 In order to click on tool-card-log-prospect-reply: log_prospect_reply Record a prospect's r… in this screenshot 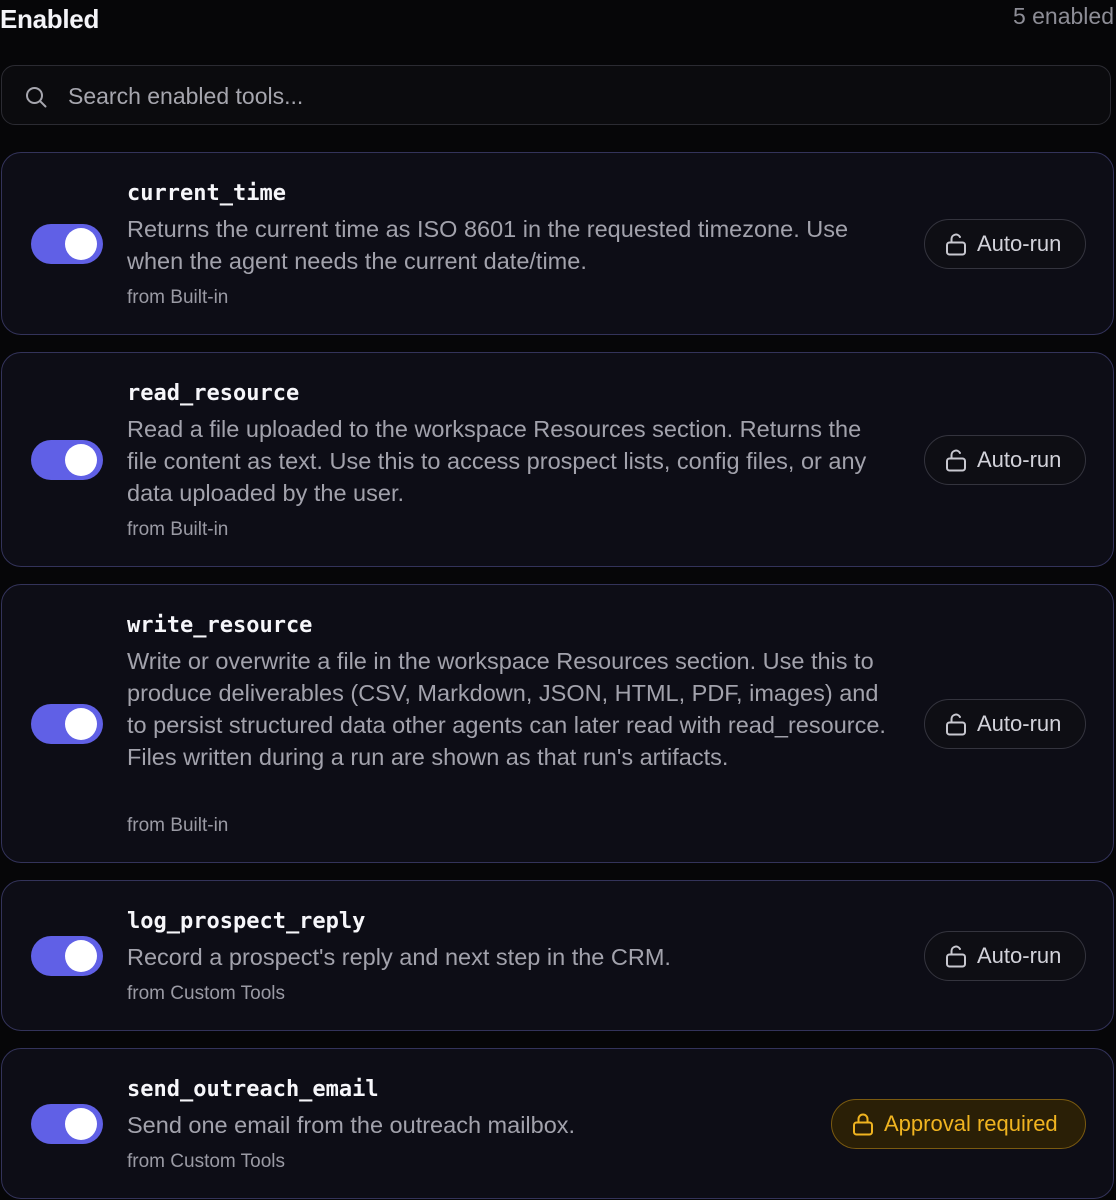, I will do `click(557, 955)`.